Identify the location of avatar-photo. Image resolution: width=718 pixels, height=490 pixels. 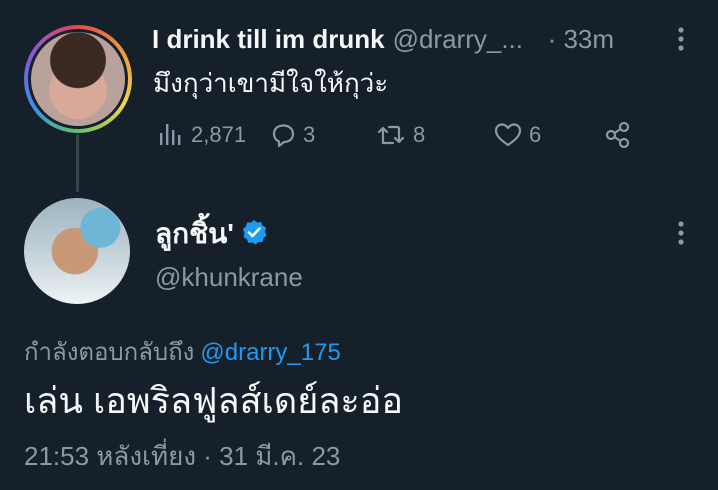
(78, 79).